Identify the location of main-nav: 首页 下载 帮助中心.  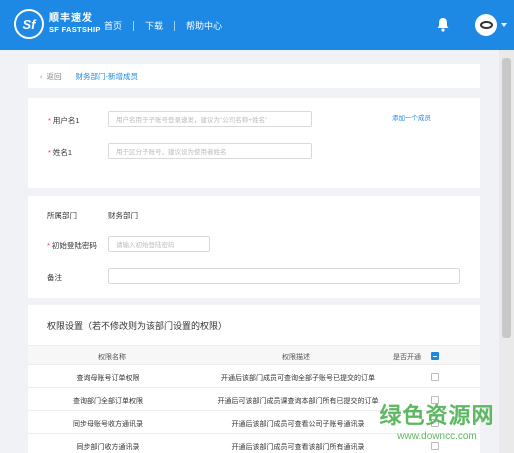
(163, 25).